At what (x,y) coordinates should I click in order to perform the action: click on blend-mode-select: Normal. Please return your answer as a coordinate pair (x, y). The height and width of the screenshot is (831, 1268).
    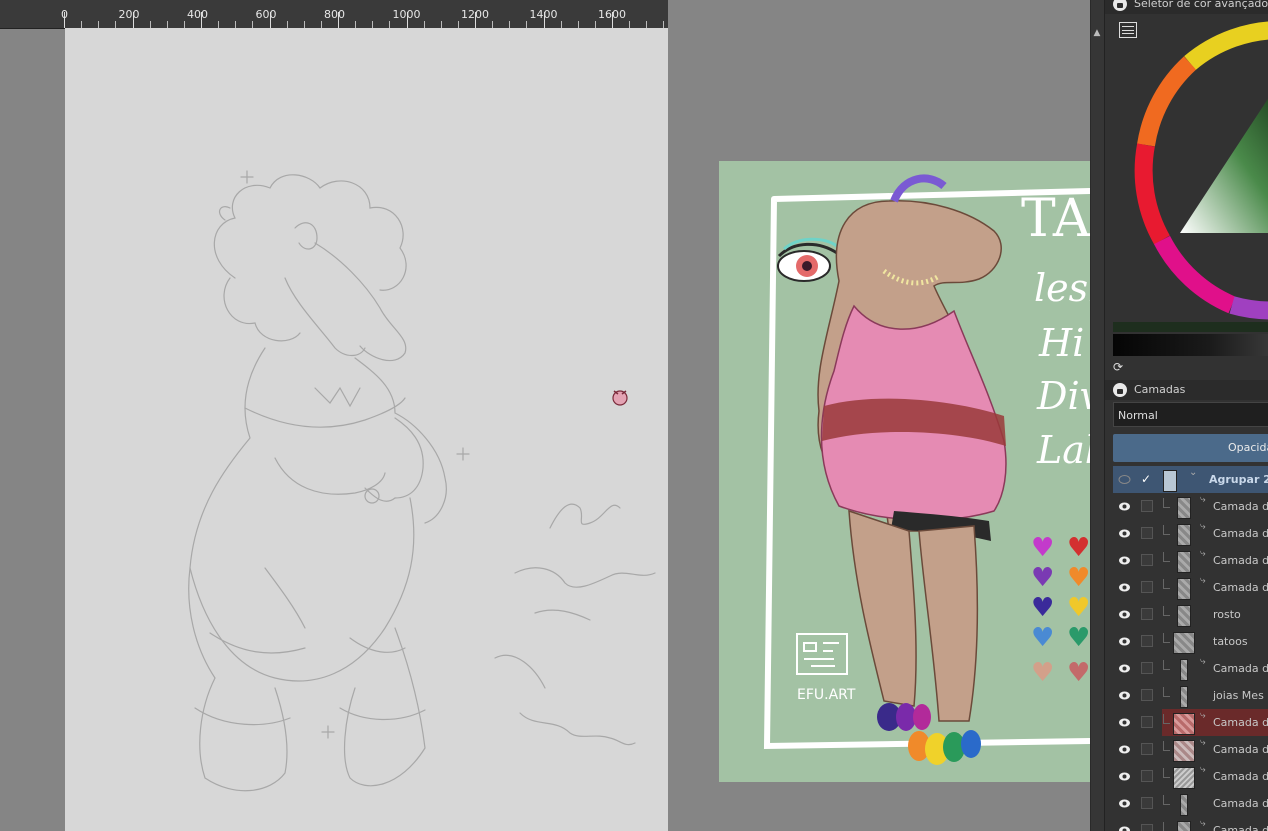
    Looking at the image, I should click on (1190, 414).